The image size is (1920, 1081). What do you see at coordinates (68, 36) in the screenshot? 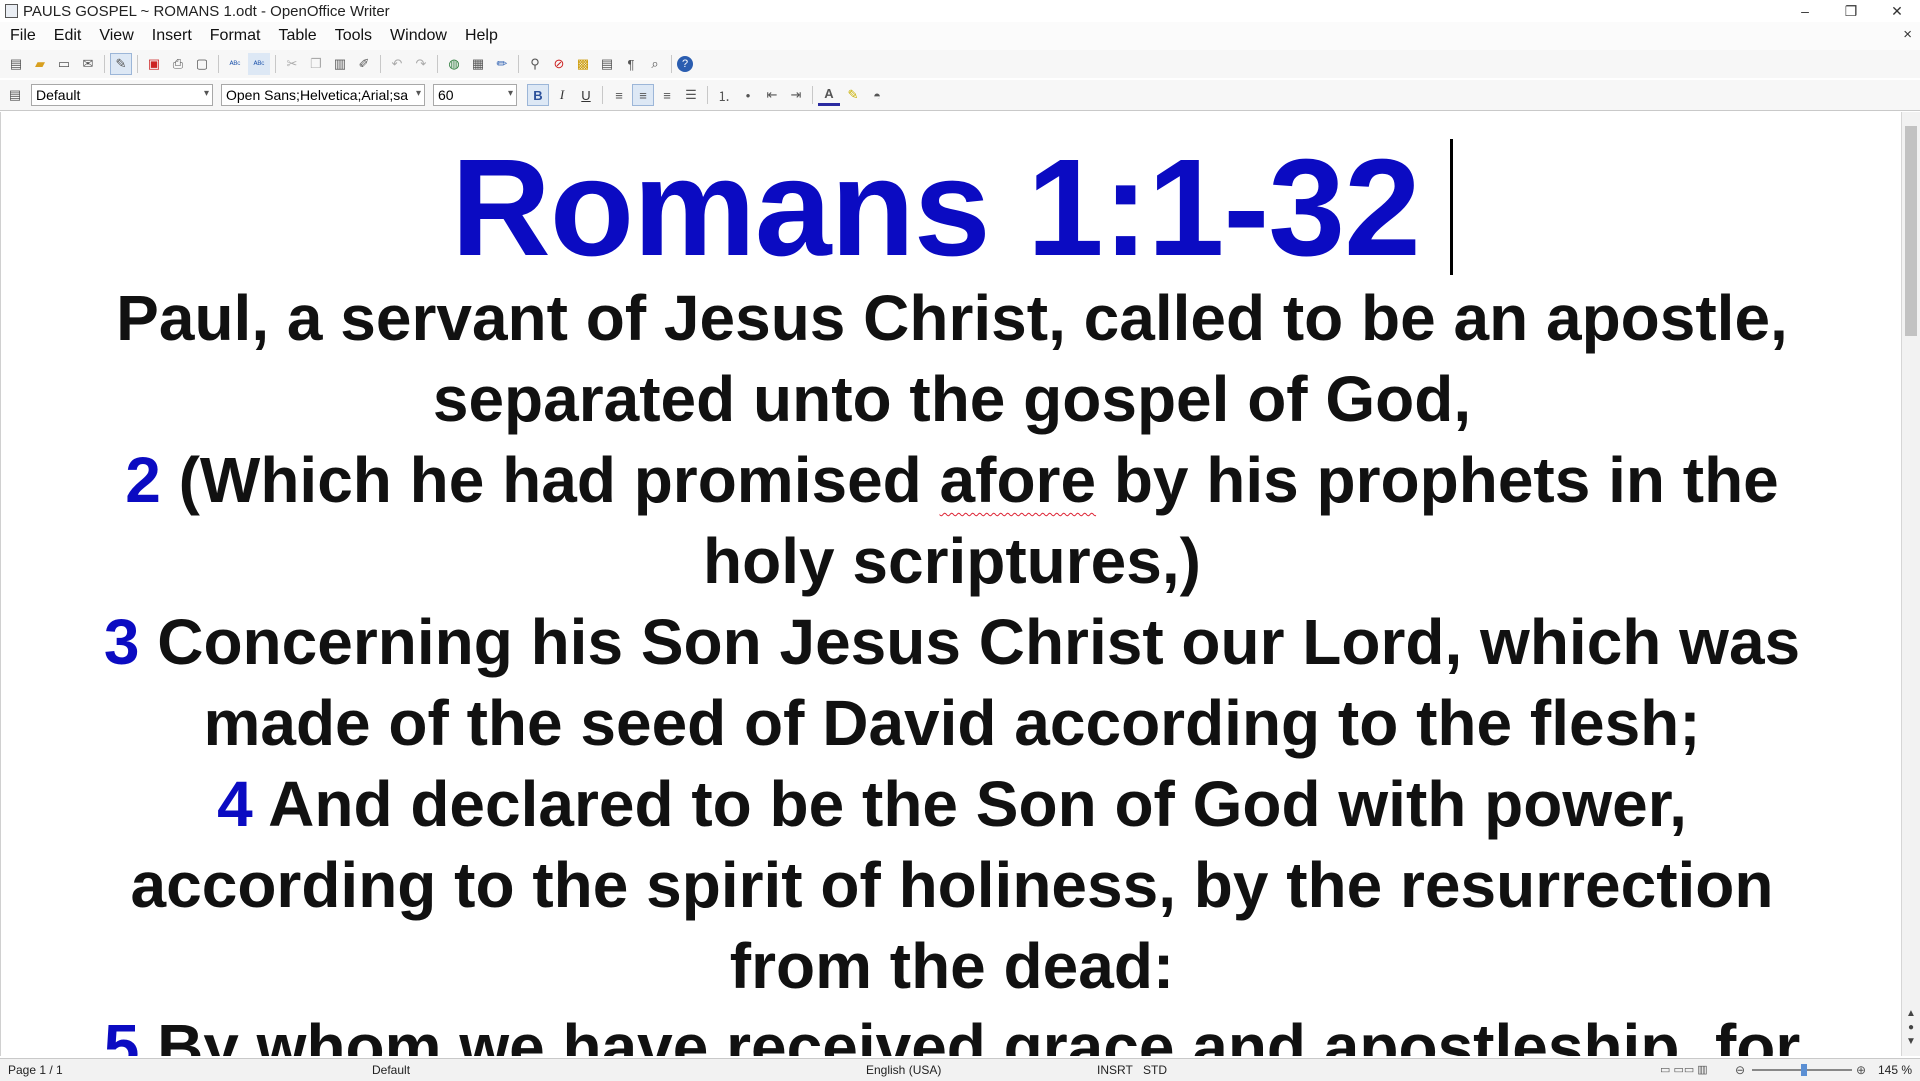
I see `menu-edit: Edit` at bounding box center [68, 36].